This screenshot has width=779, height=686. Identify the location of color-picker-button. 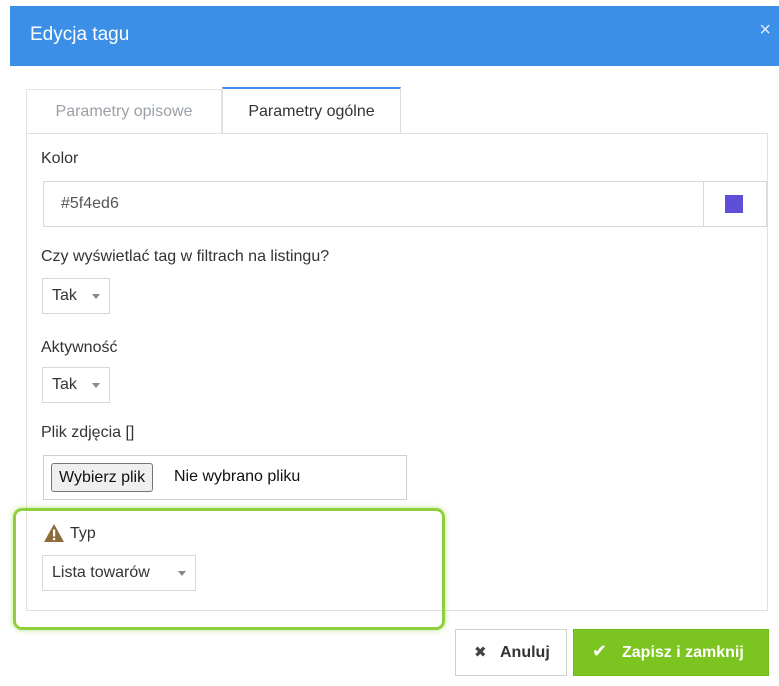
(734, 204).